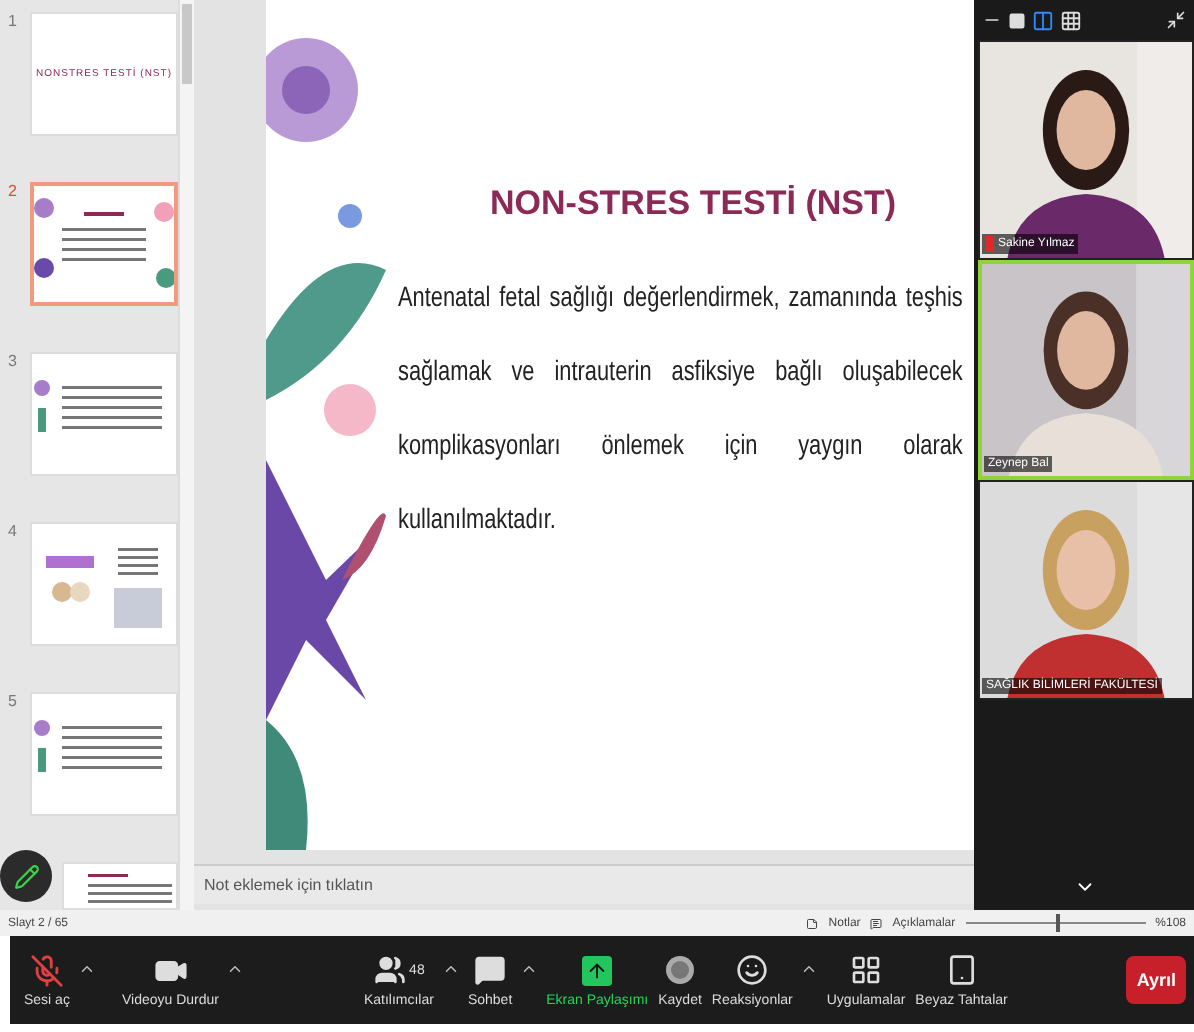  I want to click on apps-icon, so click(866, 970).